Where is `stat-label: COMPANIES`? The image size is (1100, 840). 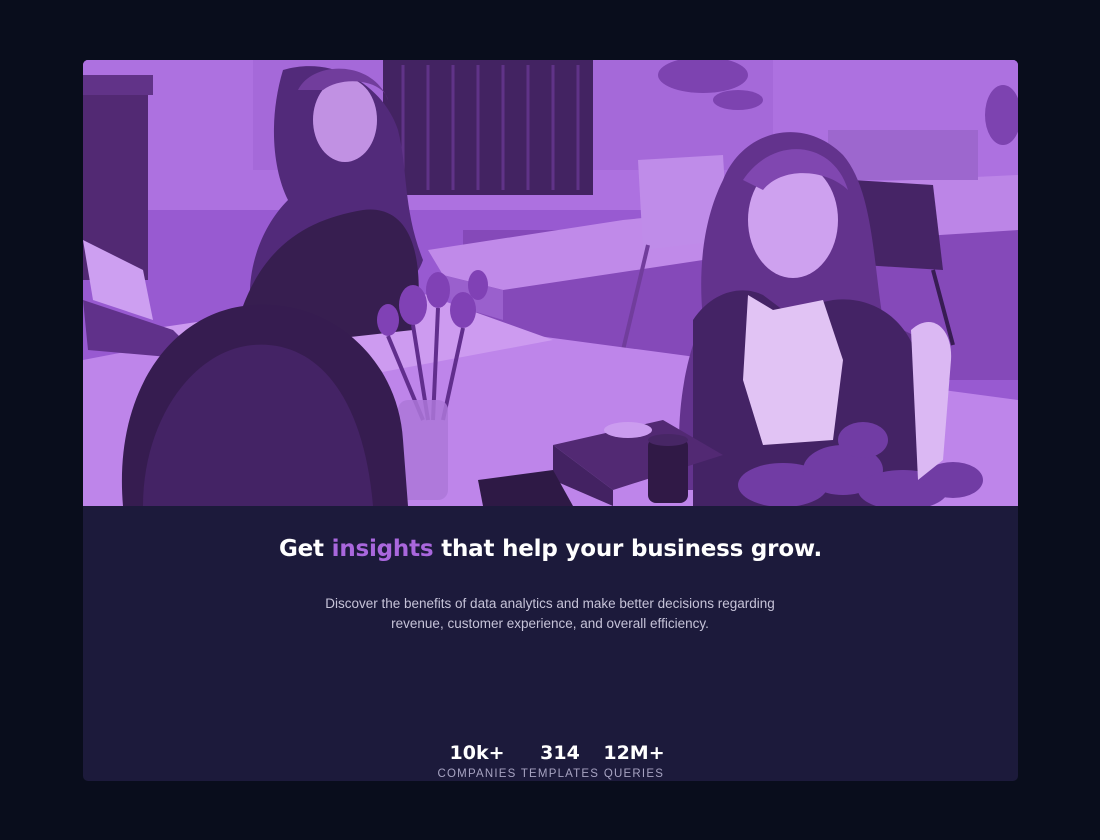
stat-label: COMPANIES is located at coordinates (477, 774).